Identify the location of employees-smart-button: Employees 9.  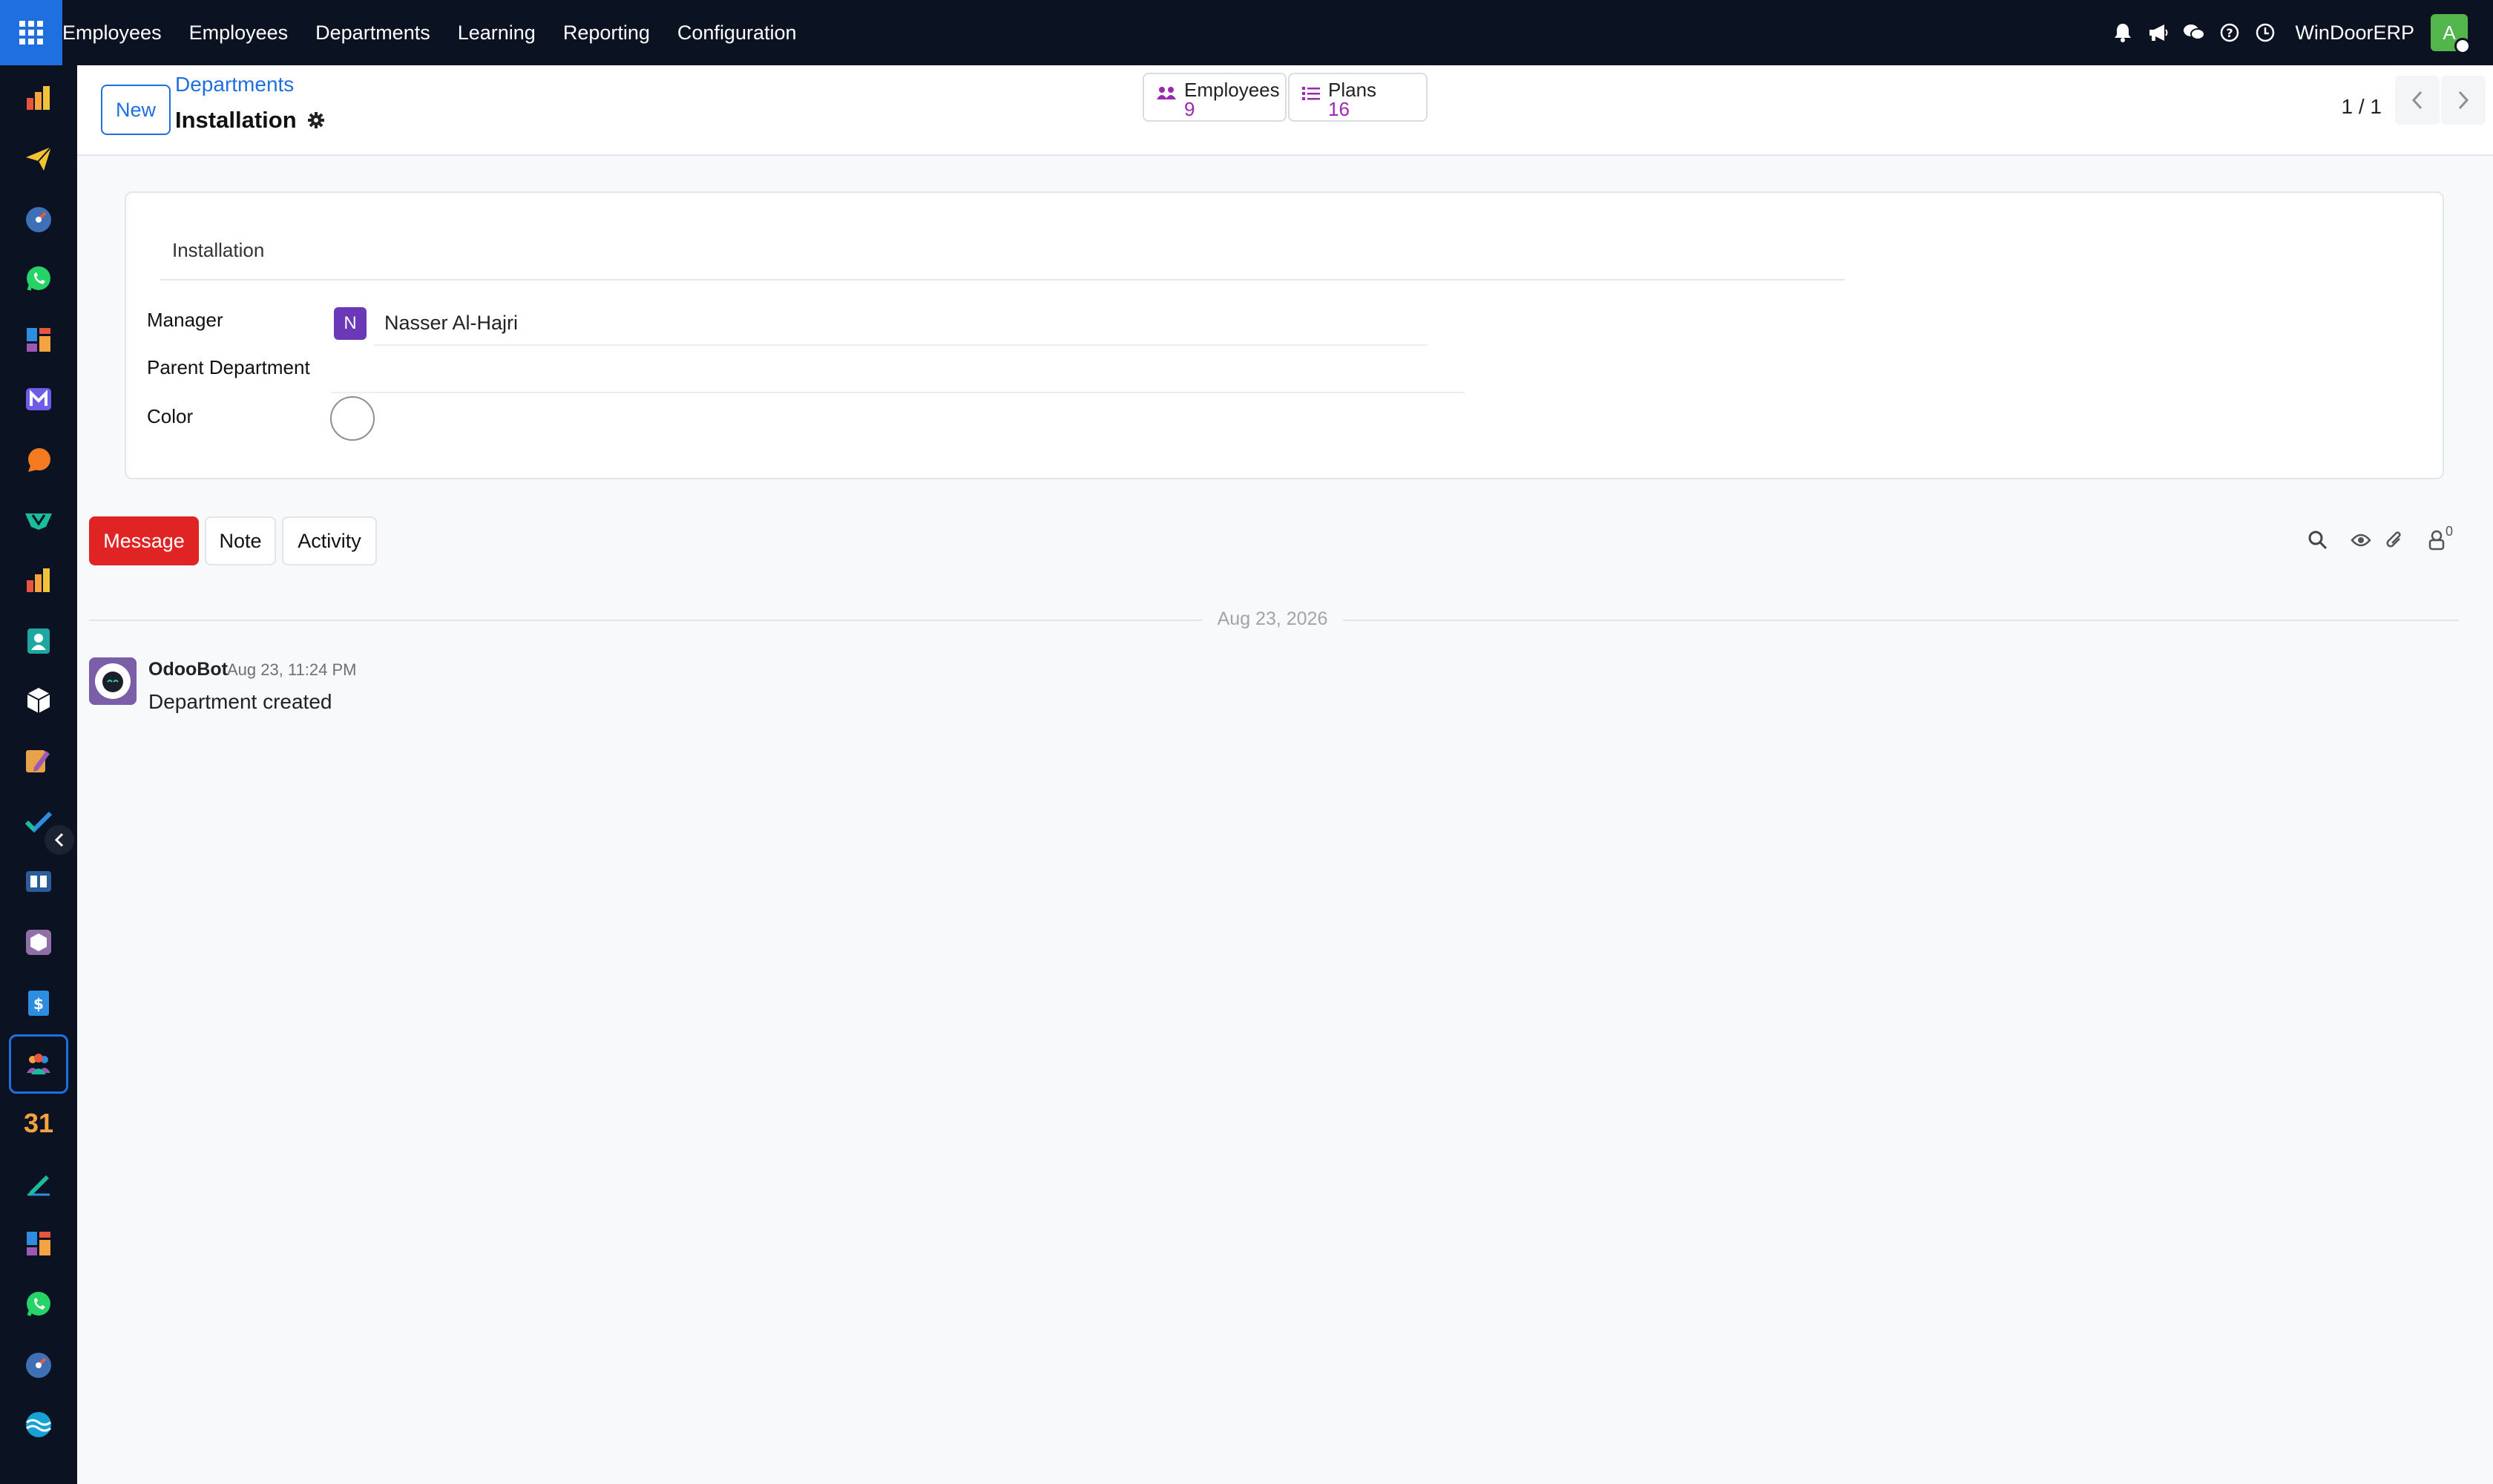
(1215, 97).